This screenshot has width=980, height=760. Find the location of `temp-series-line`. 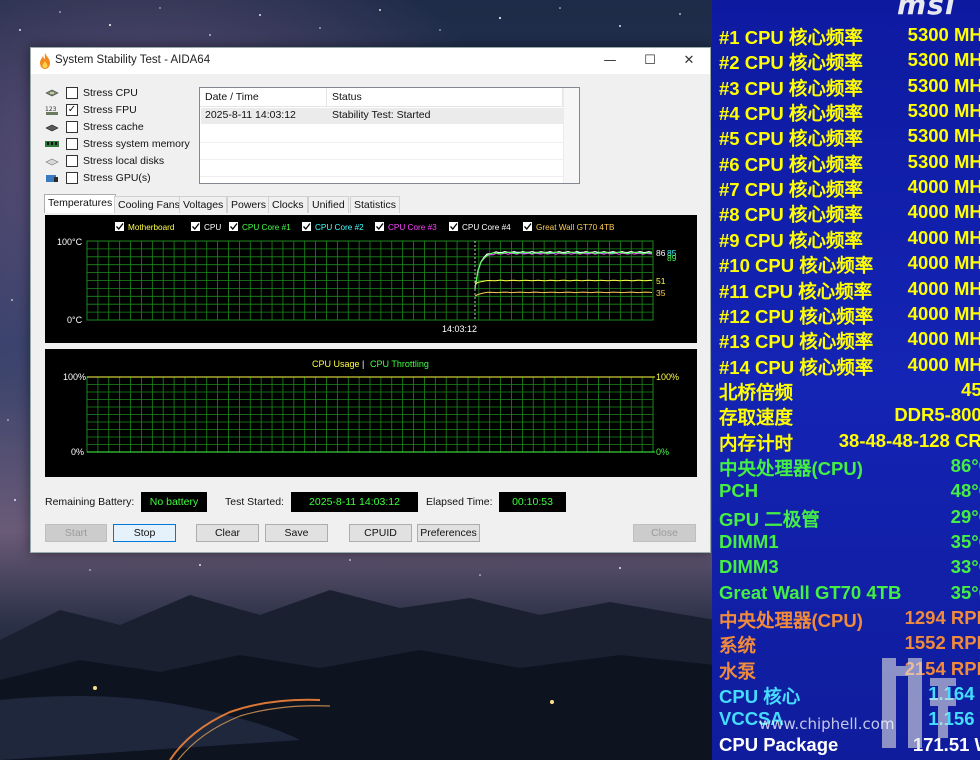

temp-series-line is located at coordinates (563, 270).